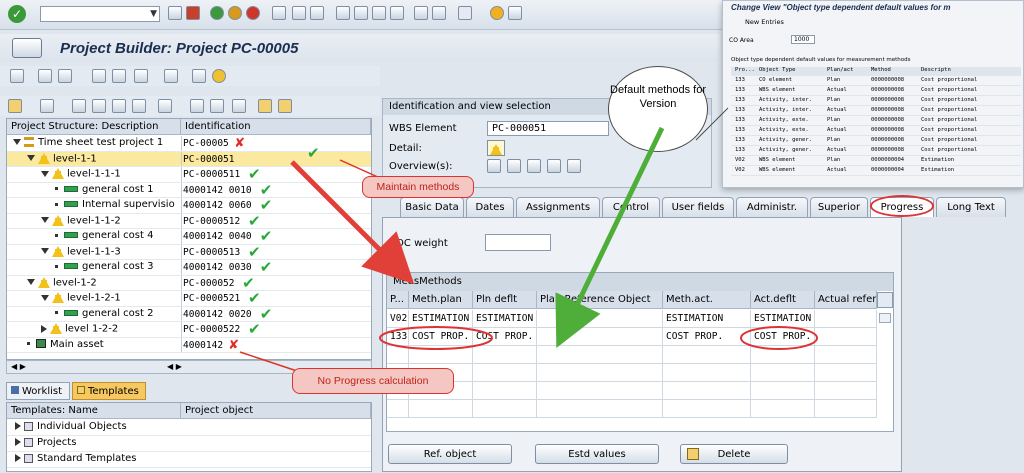  Describe the element at coordinates (518, 242) in the screenshot. I see `poc-weight-input` at that location.